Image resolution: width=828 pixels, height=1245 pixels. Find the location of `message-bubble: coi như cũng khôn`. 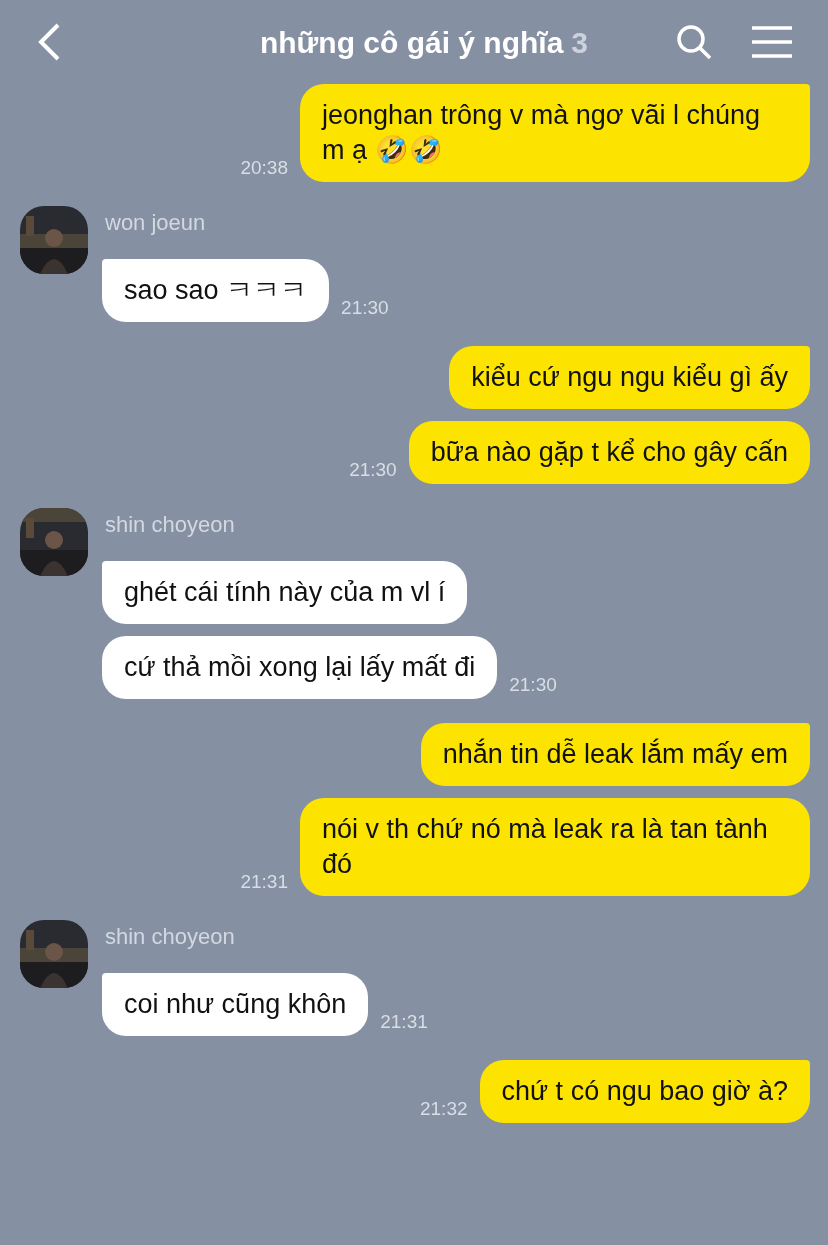

message-bubble: coi như cũng khôn is located at coordinates (235, 1004).